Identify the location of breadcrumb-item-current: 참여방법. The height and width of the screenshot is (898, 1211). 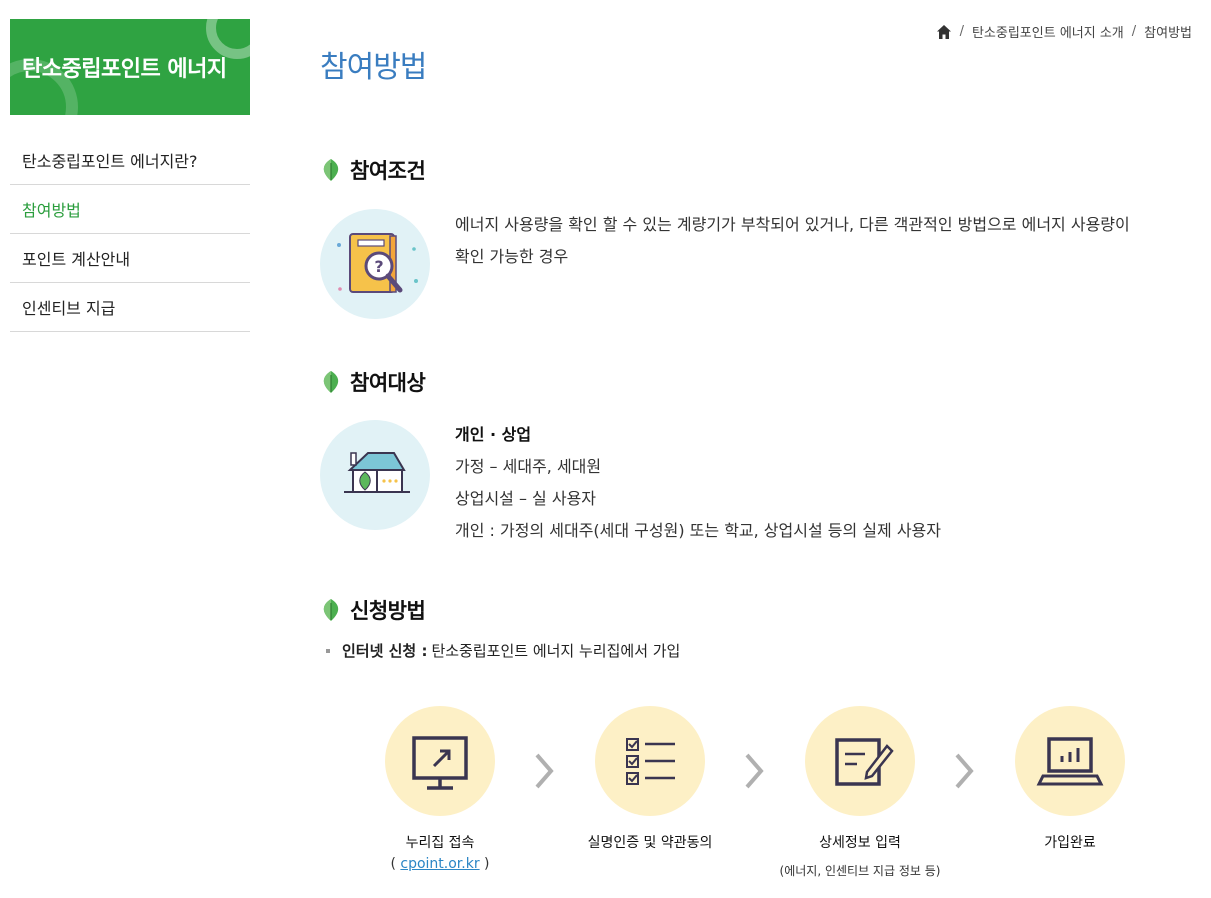
(1168, 33).